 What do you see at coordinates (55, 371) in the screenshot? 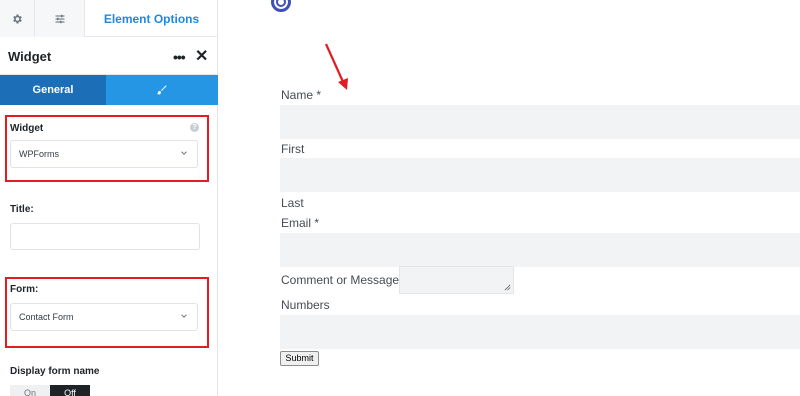
I see `display-form-name-label: Display form name` at bounding box center [55, 371].